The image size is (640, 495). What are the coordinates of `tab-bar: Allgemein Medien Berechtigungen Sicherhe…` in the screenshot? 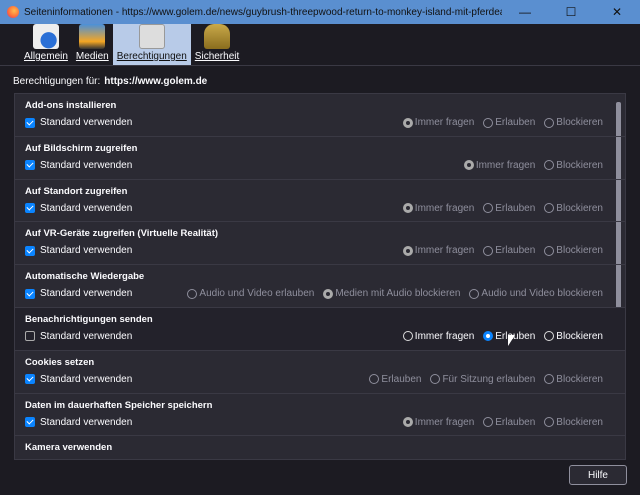 It's located at (320, 45).